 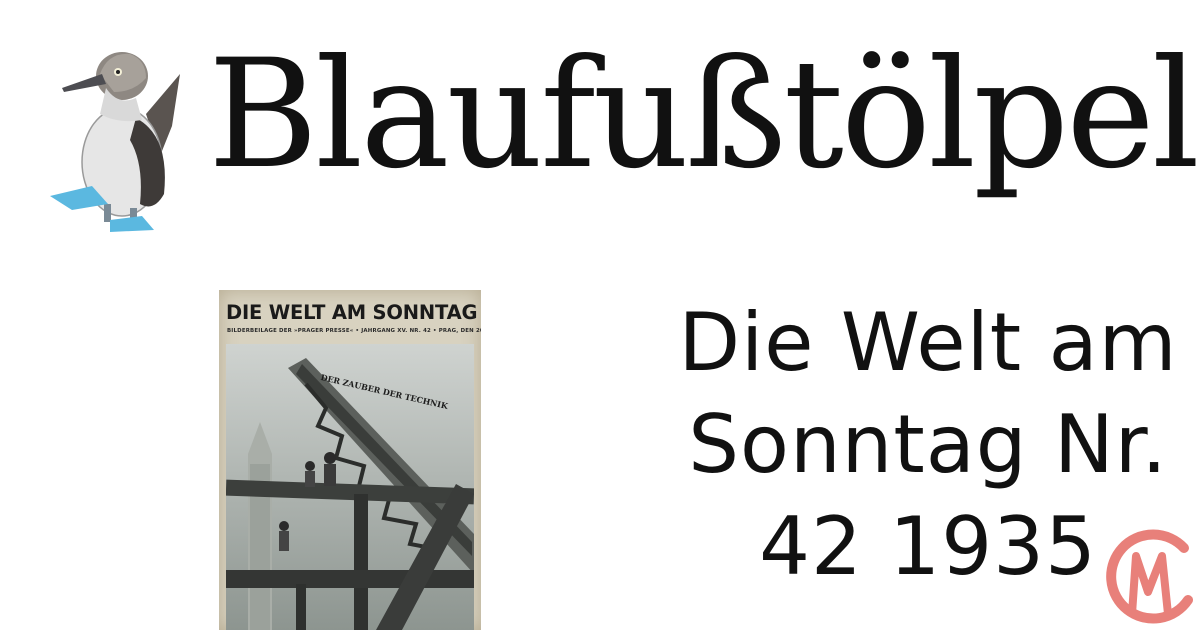 I want to click on cover-masthead: DIE WELT AM SONNTAG, so click(x=352, y=312).